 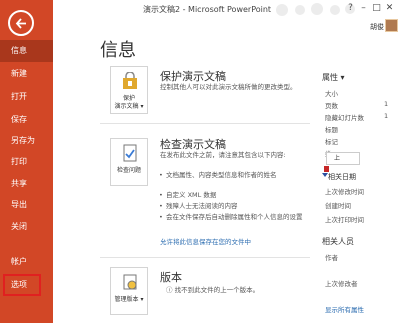 I want to click on properties-header: 属性 ▾, so click(x=333, y=77).